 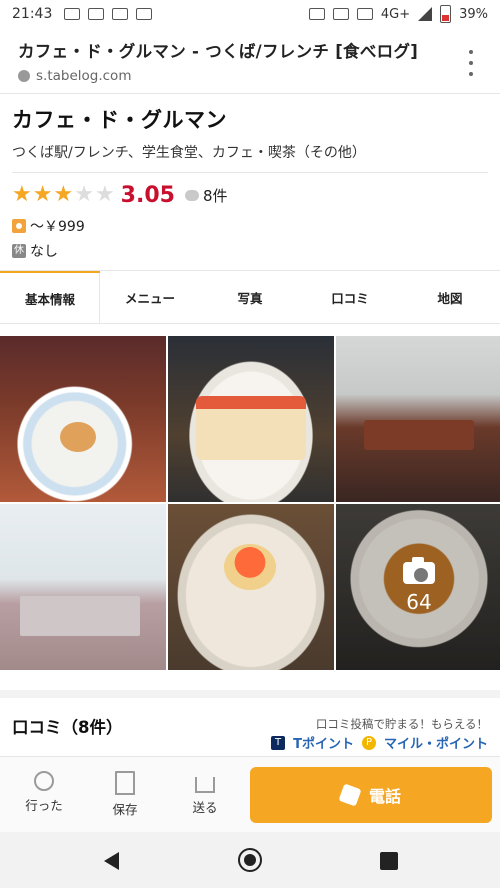 I want to click on photo-count: 64, so click(x=419, y=602).